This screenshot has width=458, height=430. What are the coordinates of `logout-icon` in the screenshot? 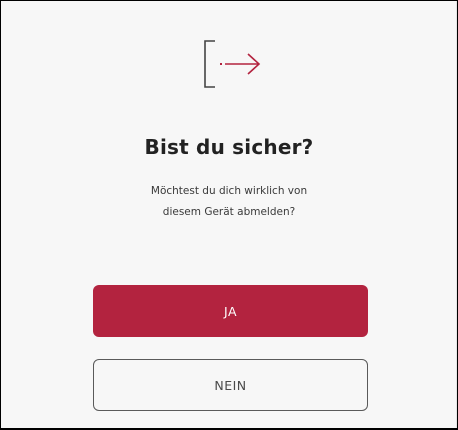 It's located at (232, 64).